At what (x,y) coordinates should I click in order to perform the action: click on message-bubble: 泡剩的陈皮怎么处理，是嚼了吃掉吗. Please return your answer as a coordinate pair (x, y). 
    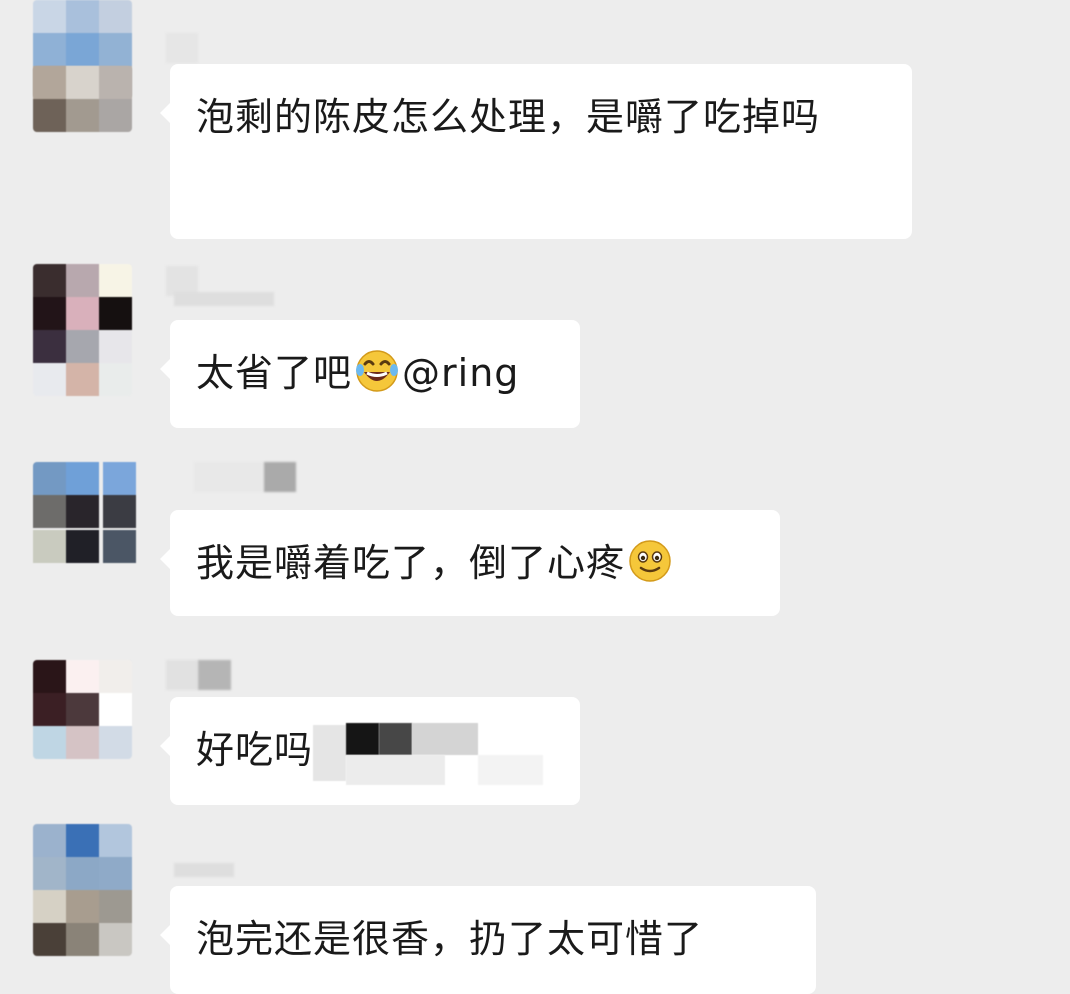
    Looking at the image, I should click on (536, 151).